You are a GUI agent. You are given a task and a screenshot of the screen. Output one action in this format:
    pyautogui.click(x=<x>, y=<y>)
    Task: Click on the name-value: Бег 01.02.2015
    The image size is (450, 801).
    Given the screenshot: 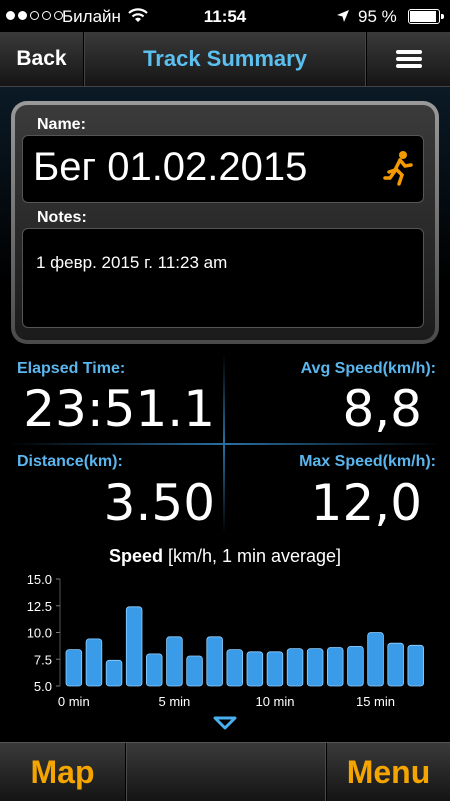 What is the action you would take?
    pyautogui.click(x=170, y=167)
    